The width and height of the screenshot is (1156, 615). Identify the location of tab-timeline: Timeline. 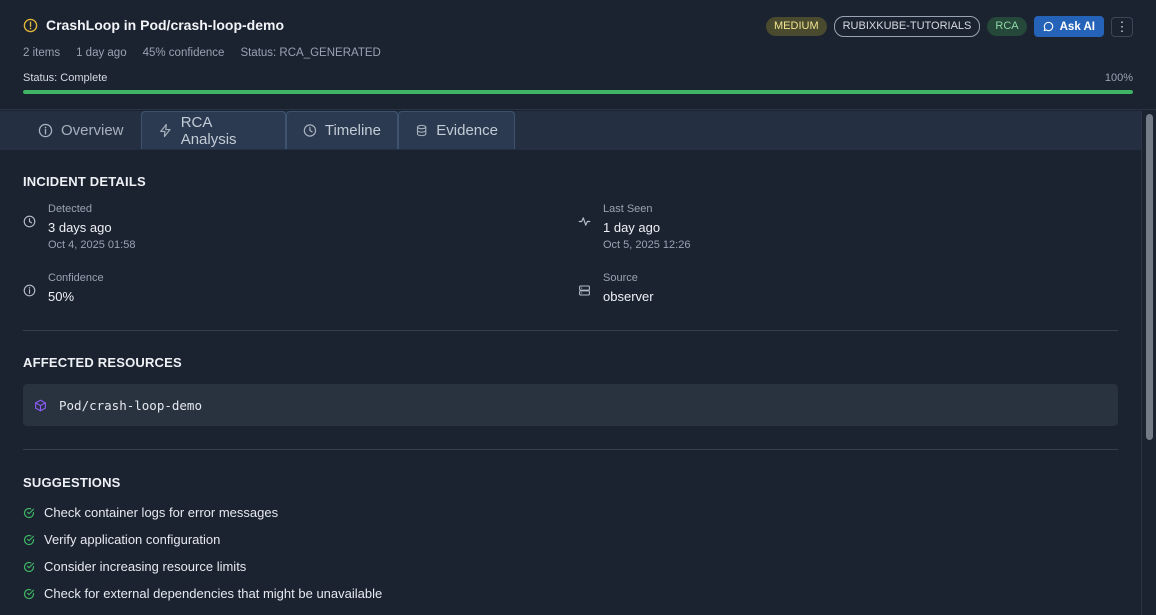
(342, 130).